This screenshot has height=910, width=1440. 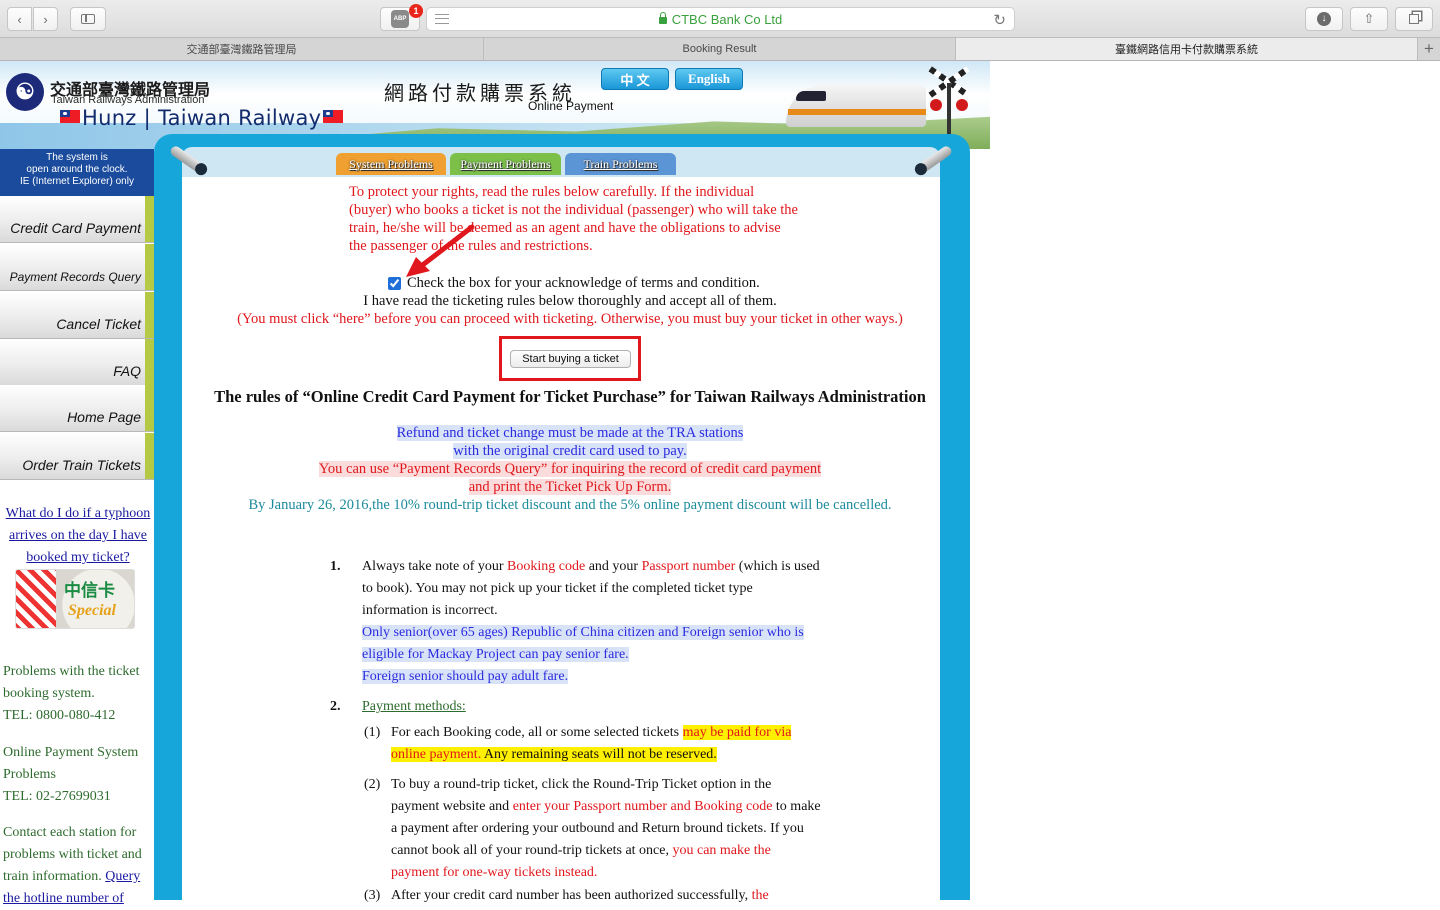 What do you see at coordinates (77, 362) in the screenshot?
I see `sidebar-item-faq: FAQ` at bounding box center [77, 362].